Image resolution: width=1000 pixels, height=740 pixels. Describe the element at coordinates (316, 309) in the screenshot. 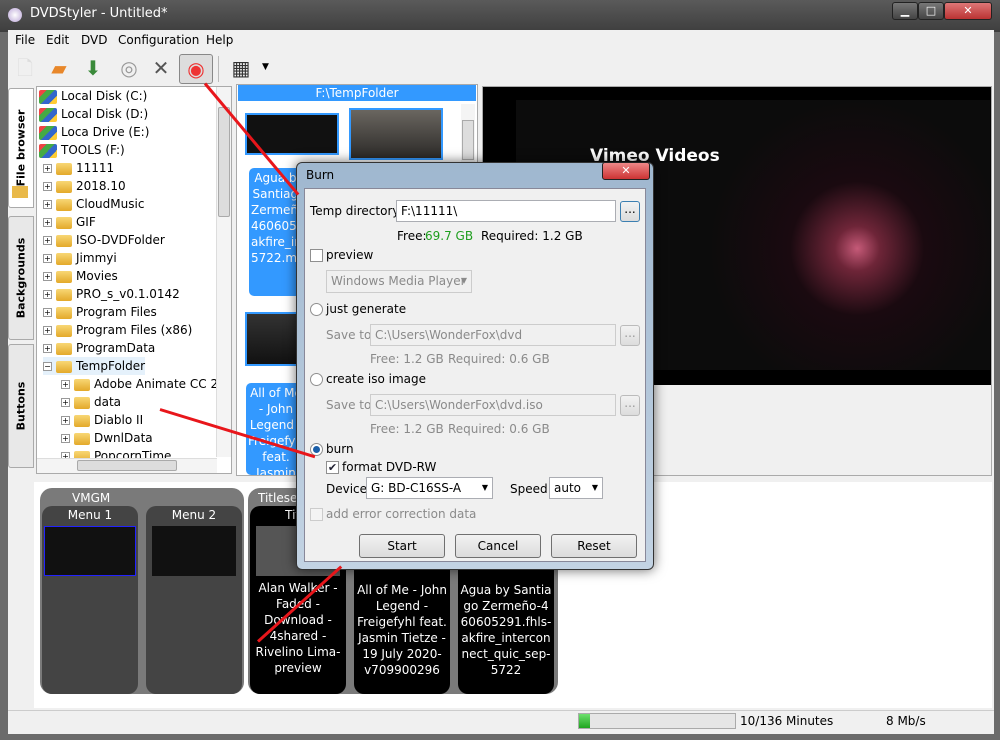

I see `just-generate-radio` at that location.